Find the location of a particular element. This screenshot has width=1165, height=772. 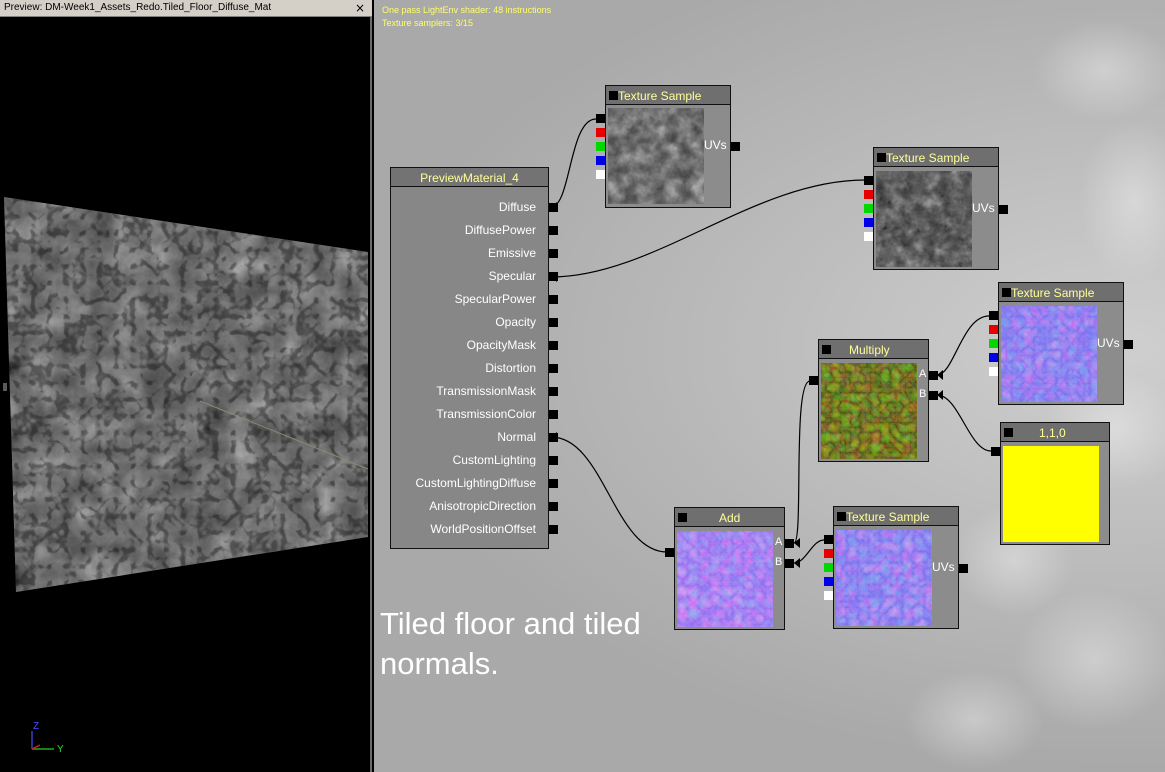

multiply-header: Multiply is located at coordinates (873, 349).